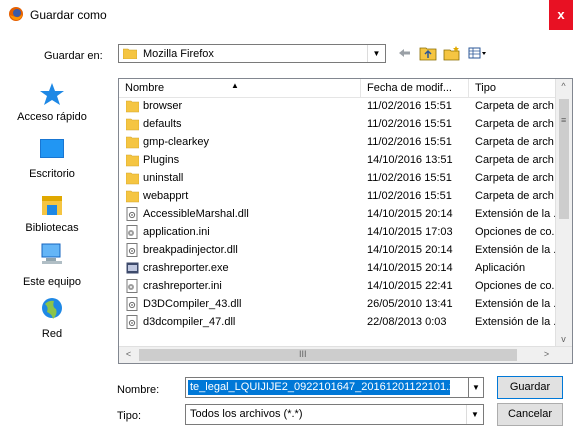 The width and height of the screenshot is (573, 435). I want to click on file-name: breakpadinjector.dll, so click(190, 250).